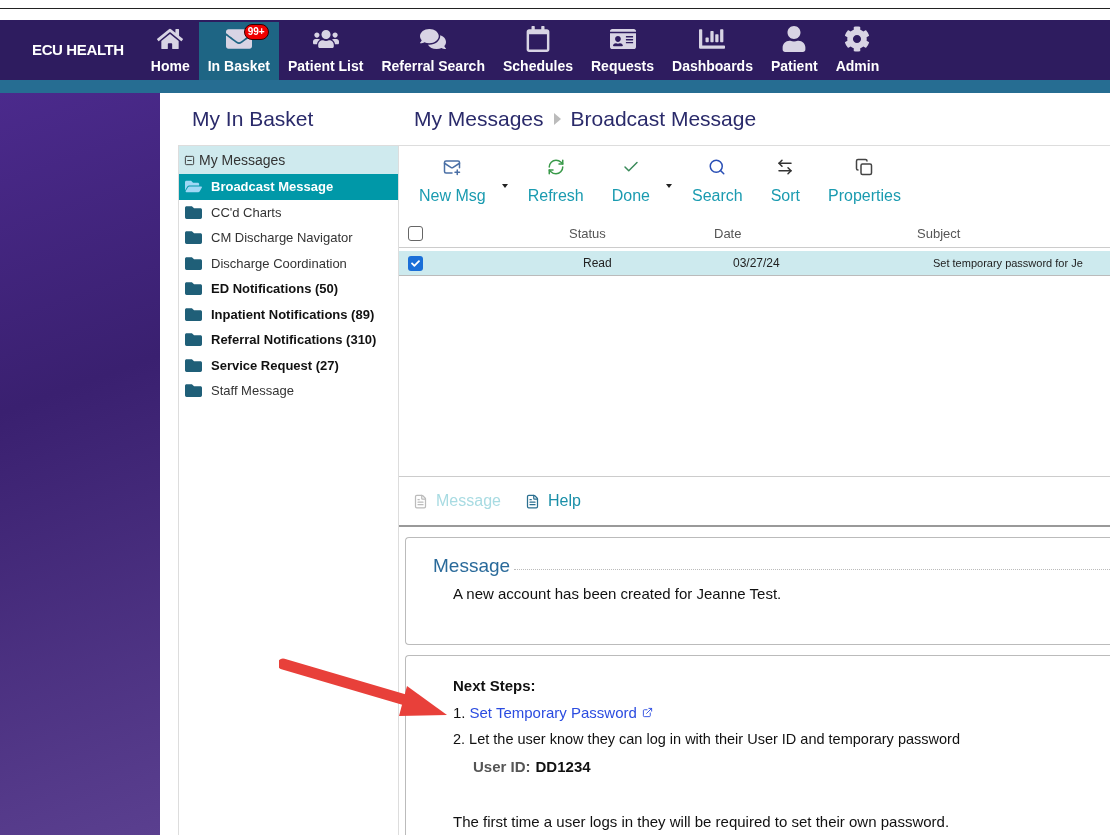 This screenshot has height=835, width=1110. I want to click on chat-bubbles-icon, so click(433, 39).